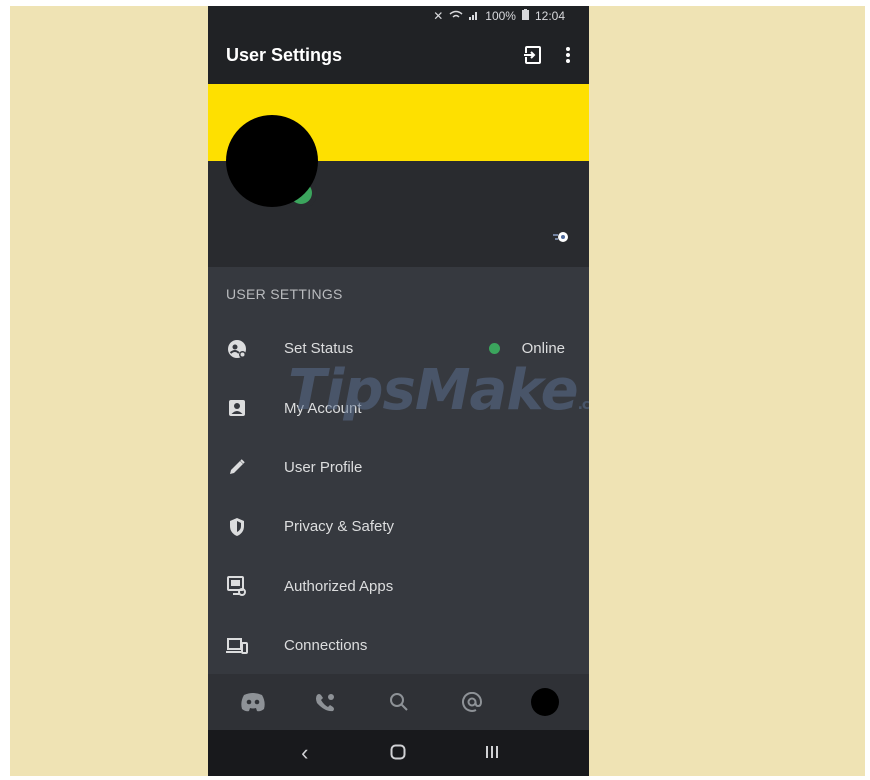 The width and height of the screenshot is (870, 780). I want to click on shield-icon, so click(237, 527).